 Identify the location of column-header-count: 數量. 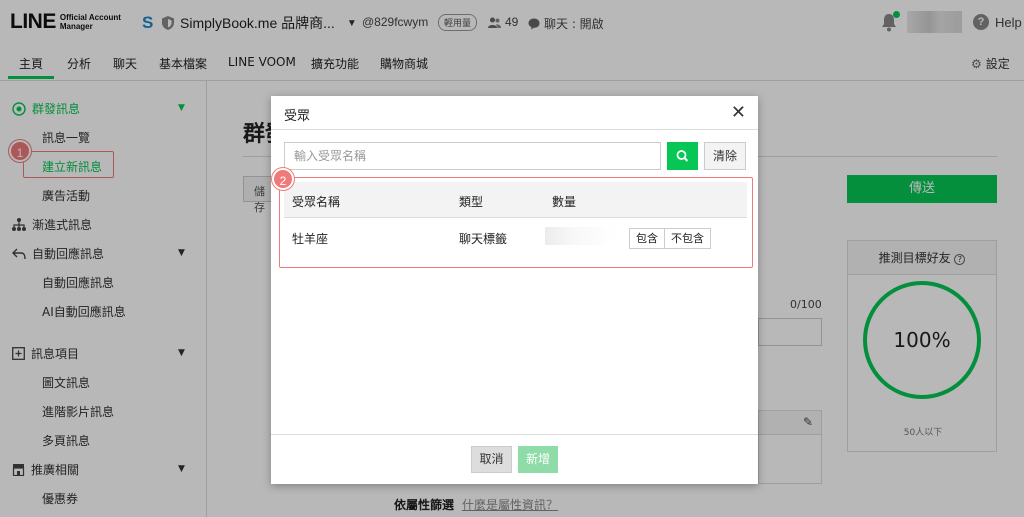
(564, 202).